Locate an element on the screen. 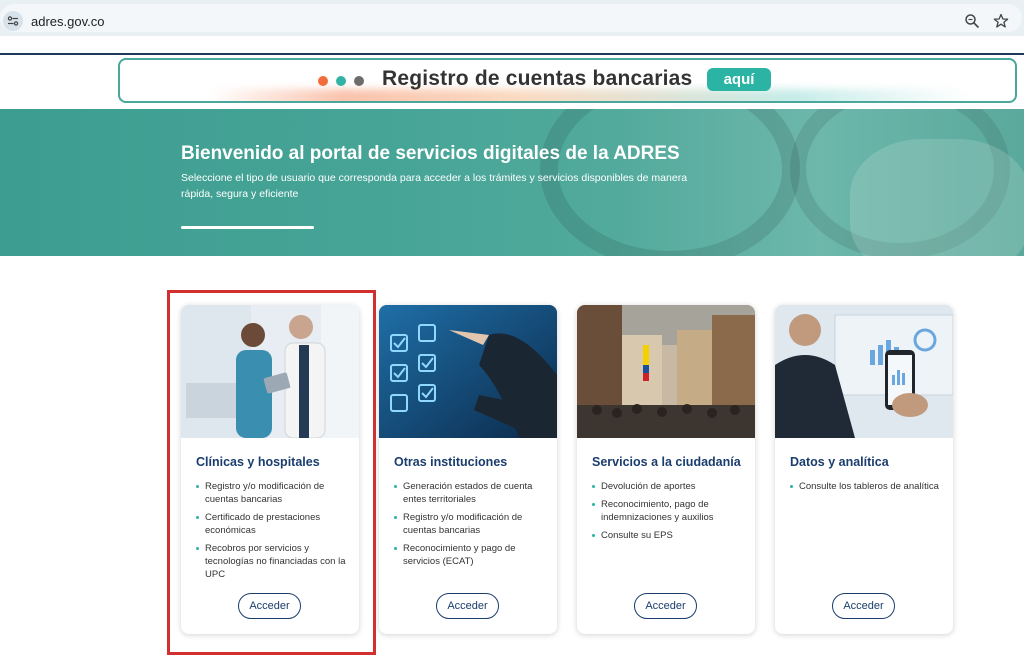 Image resolution: width=1024 pixels, height=666 pixels. banner-cta-button: aquí is located at coordinates (739, 79).